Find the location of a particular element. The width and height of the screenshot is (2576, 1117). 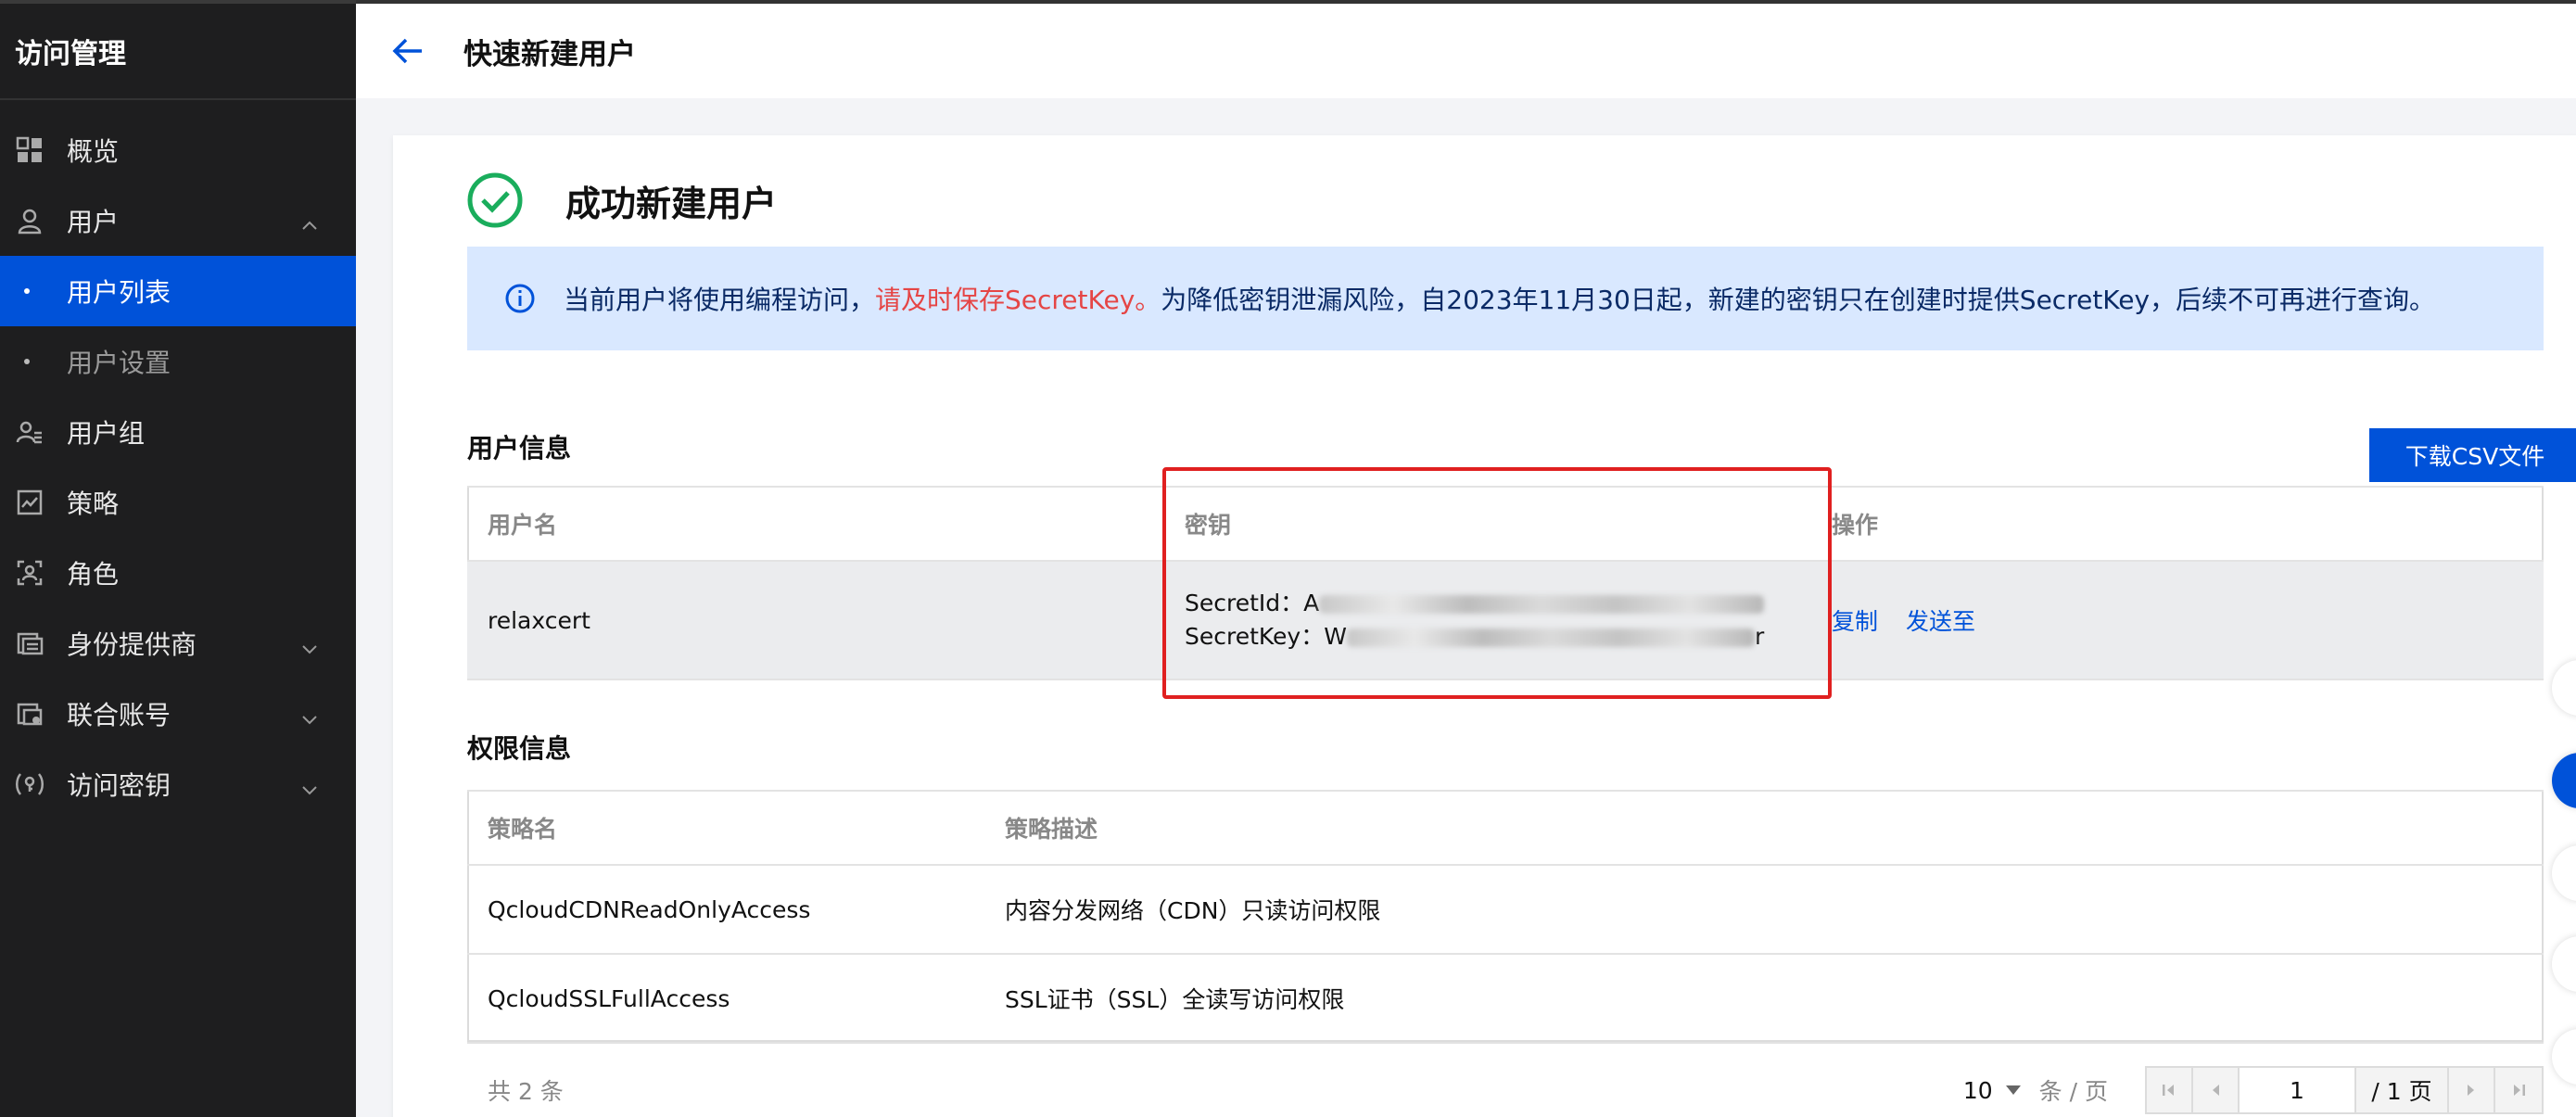

sidebar-item-user-settings: 用户设置 is located at coordinates (178, 362).